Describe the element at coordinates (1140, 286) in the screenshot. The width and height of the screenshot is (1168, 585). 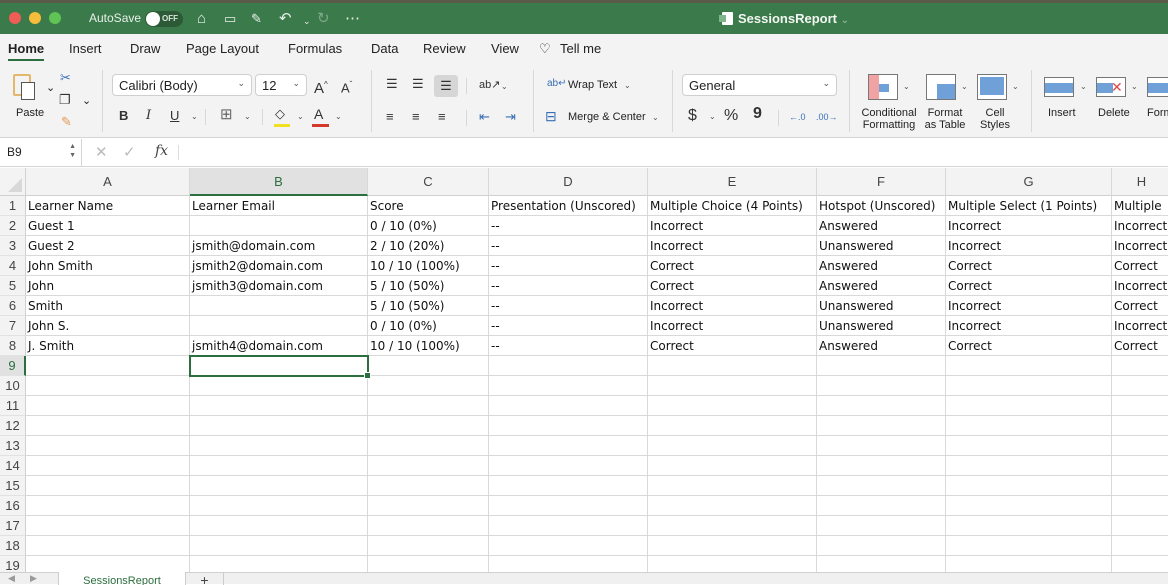
I see `cell-h5: Incorrect` at that location.